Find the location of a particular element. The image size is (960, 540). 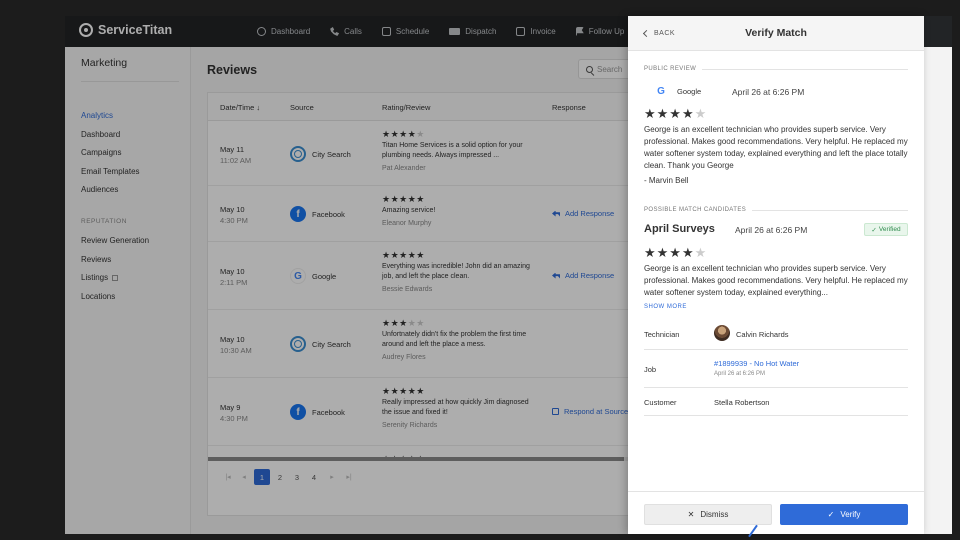

panel-title: Verify Match is located at coordinates (776, 33).